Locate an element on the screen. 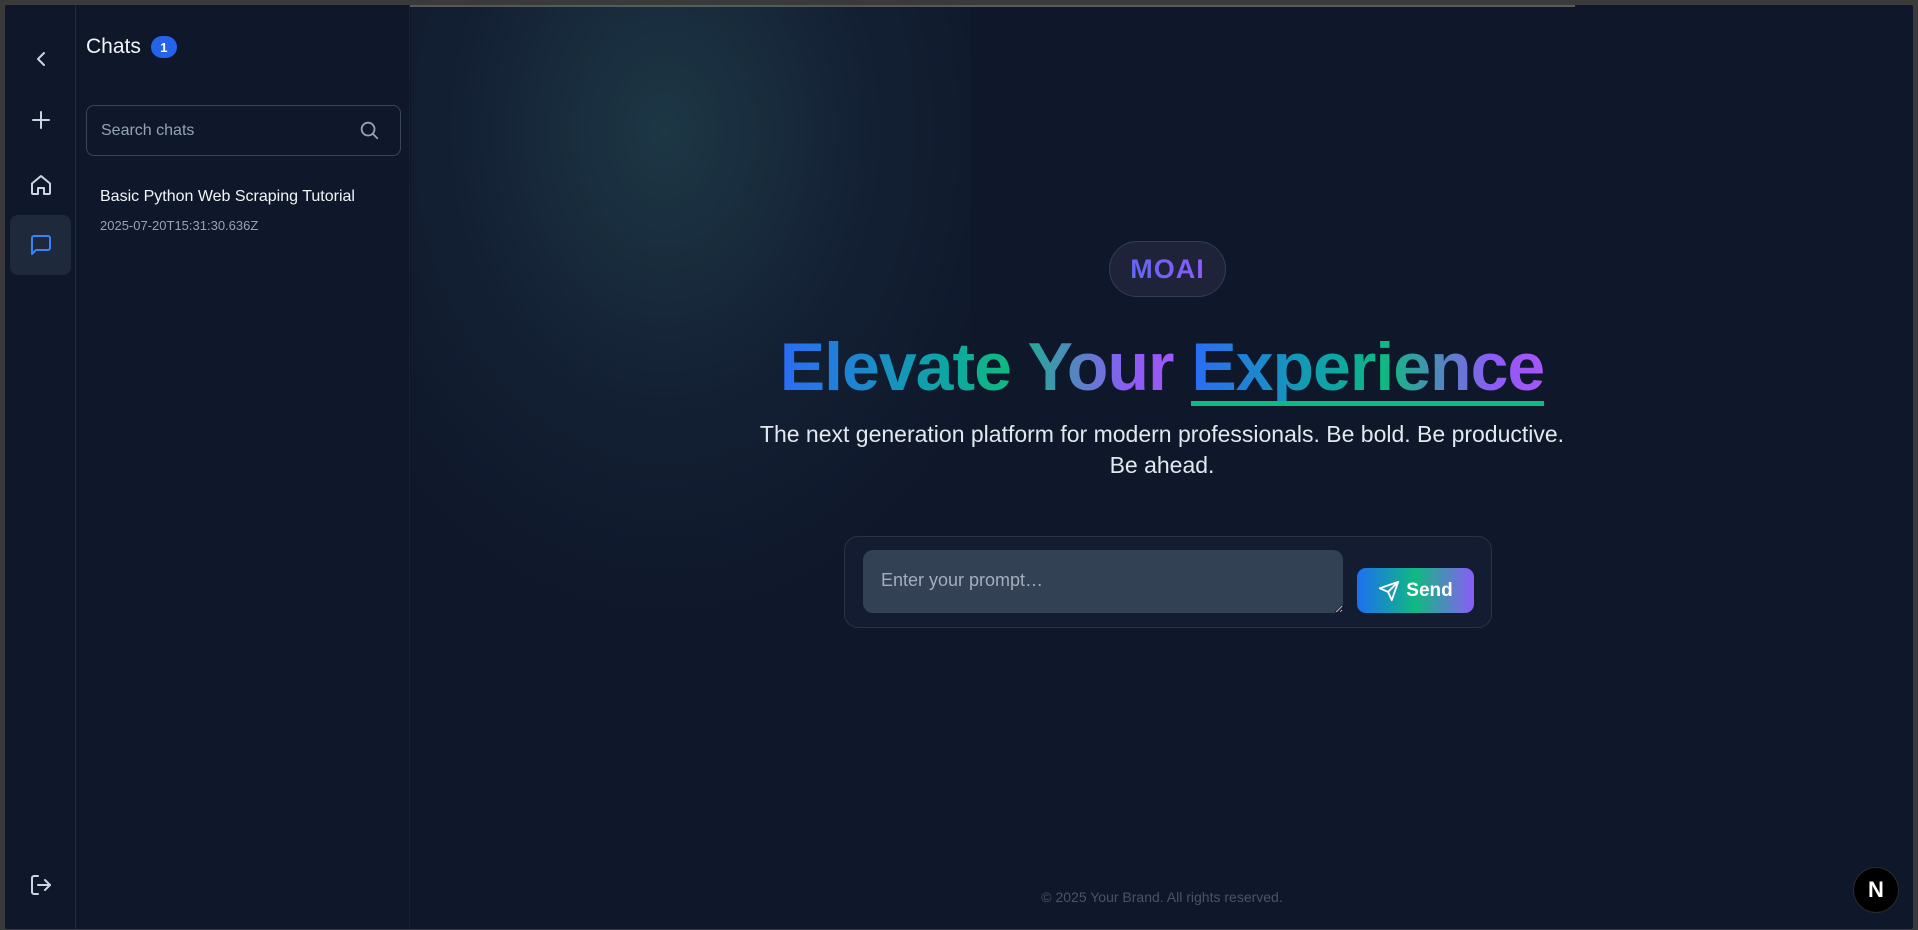 This screenshot has height=930, width=1918. chats-count-badge: 1 is located at coordinates (163, 47).